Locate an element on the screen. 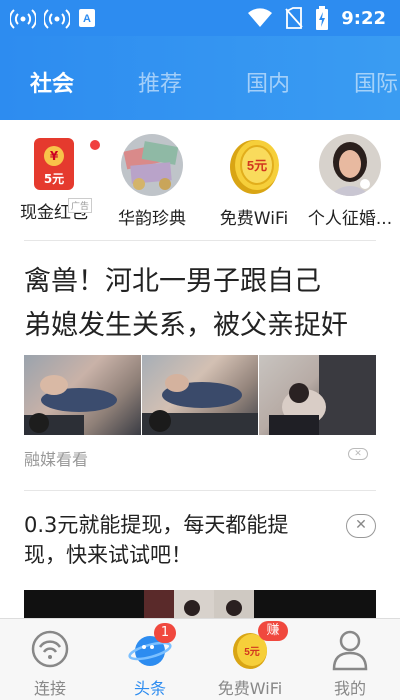  gold-coin-icon: 5元 is located at coordinates (254, 165).